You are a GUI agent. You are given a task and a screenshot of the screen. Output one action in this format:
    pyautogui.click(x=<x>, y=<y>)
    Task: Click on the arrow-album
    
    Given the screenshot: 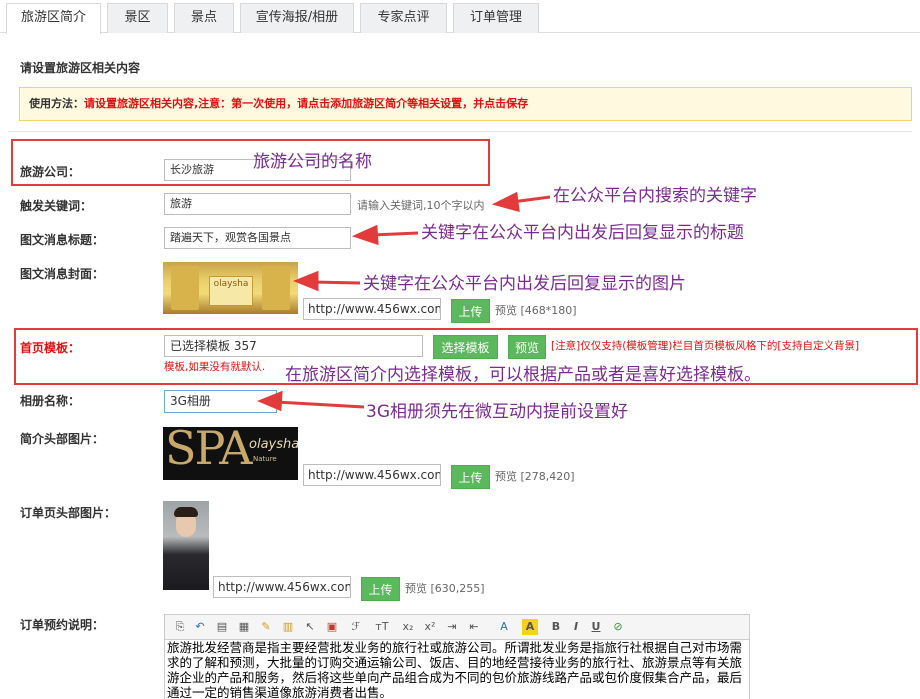 What is the action you would take?
    pyautogui.click(x=320, y=404)
    